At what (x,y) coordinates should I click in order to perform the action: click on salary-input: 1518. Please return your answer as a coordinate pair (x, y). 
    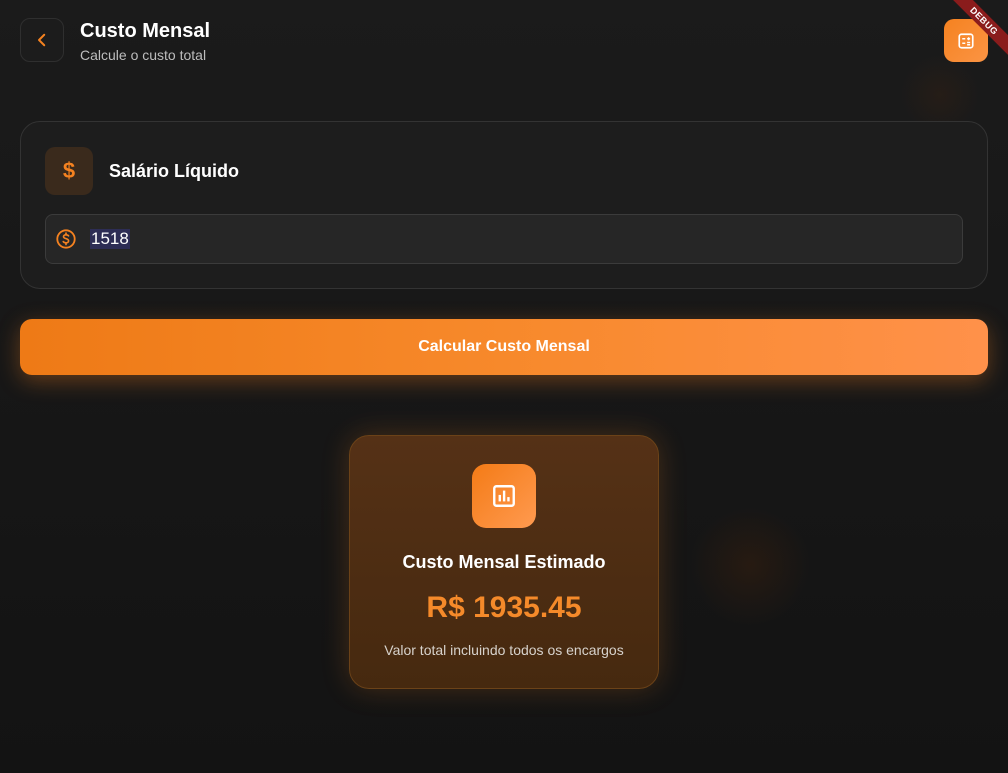
    Looking at the image, I should click on (504, 239).